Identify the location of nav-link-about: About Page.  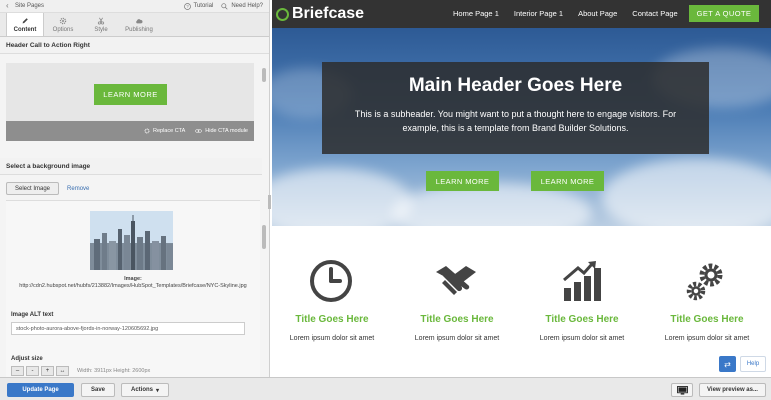
(597, 13).